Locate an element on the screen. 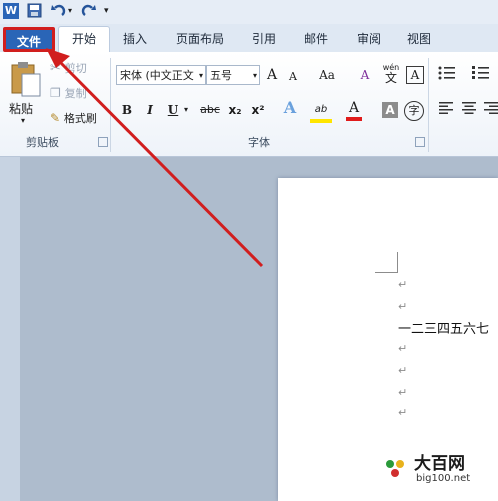 Image resolution: width=498 pixels, height=501 pixels. superscript-button: x² is located at coordinates (258, 110).